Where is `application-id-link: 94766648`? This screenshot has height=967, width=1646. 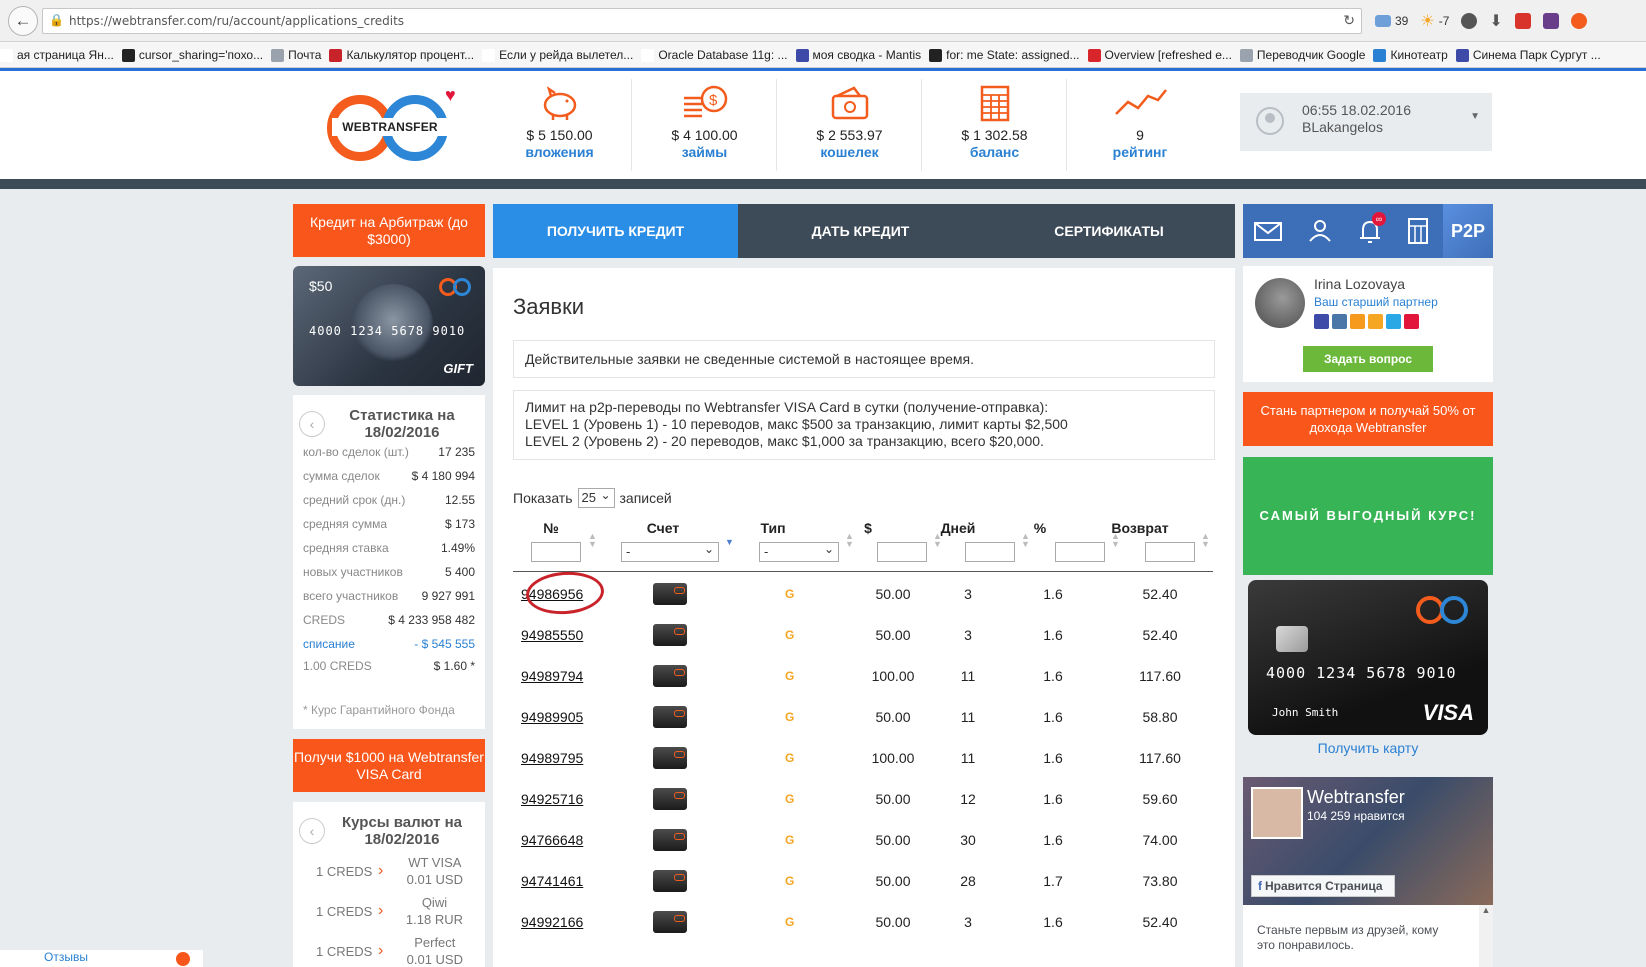
application-id-link: 94766648 is located at coordinates (552, 840).